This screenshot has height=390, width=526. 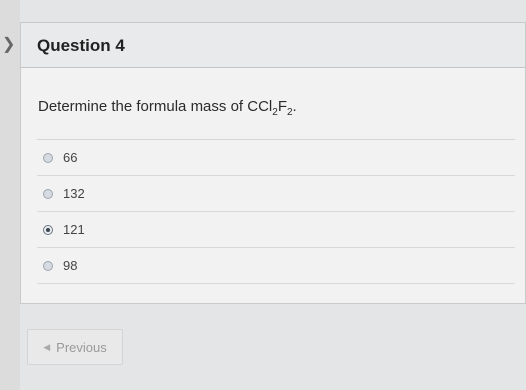 I want to click on previous-button: ◀ Previous, so click(x=75, y=347).